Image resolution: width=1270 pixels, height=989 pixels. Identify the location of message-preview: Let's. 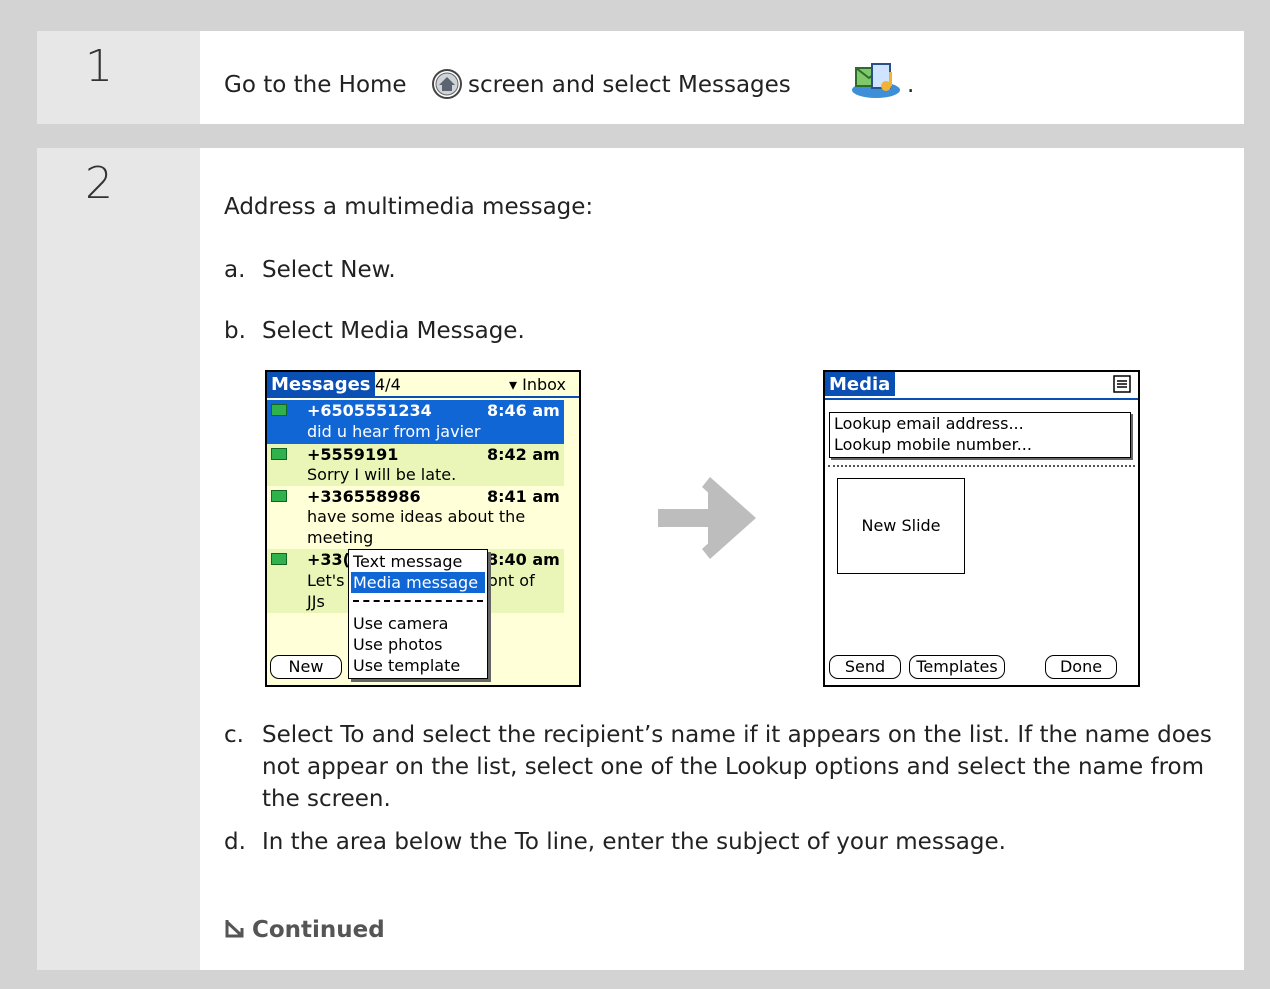
(326, 580).